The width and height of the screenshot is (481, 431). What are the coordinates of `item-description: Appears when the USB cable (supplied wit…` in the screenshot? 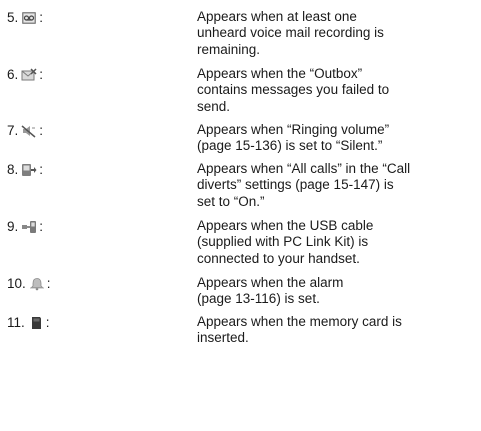 It's located at (336, 242).